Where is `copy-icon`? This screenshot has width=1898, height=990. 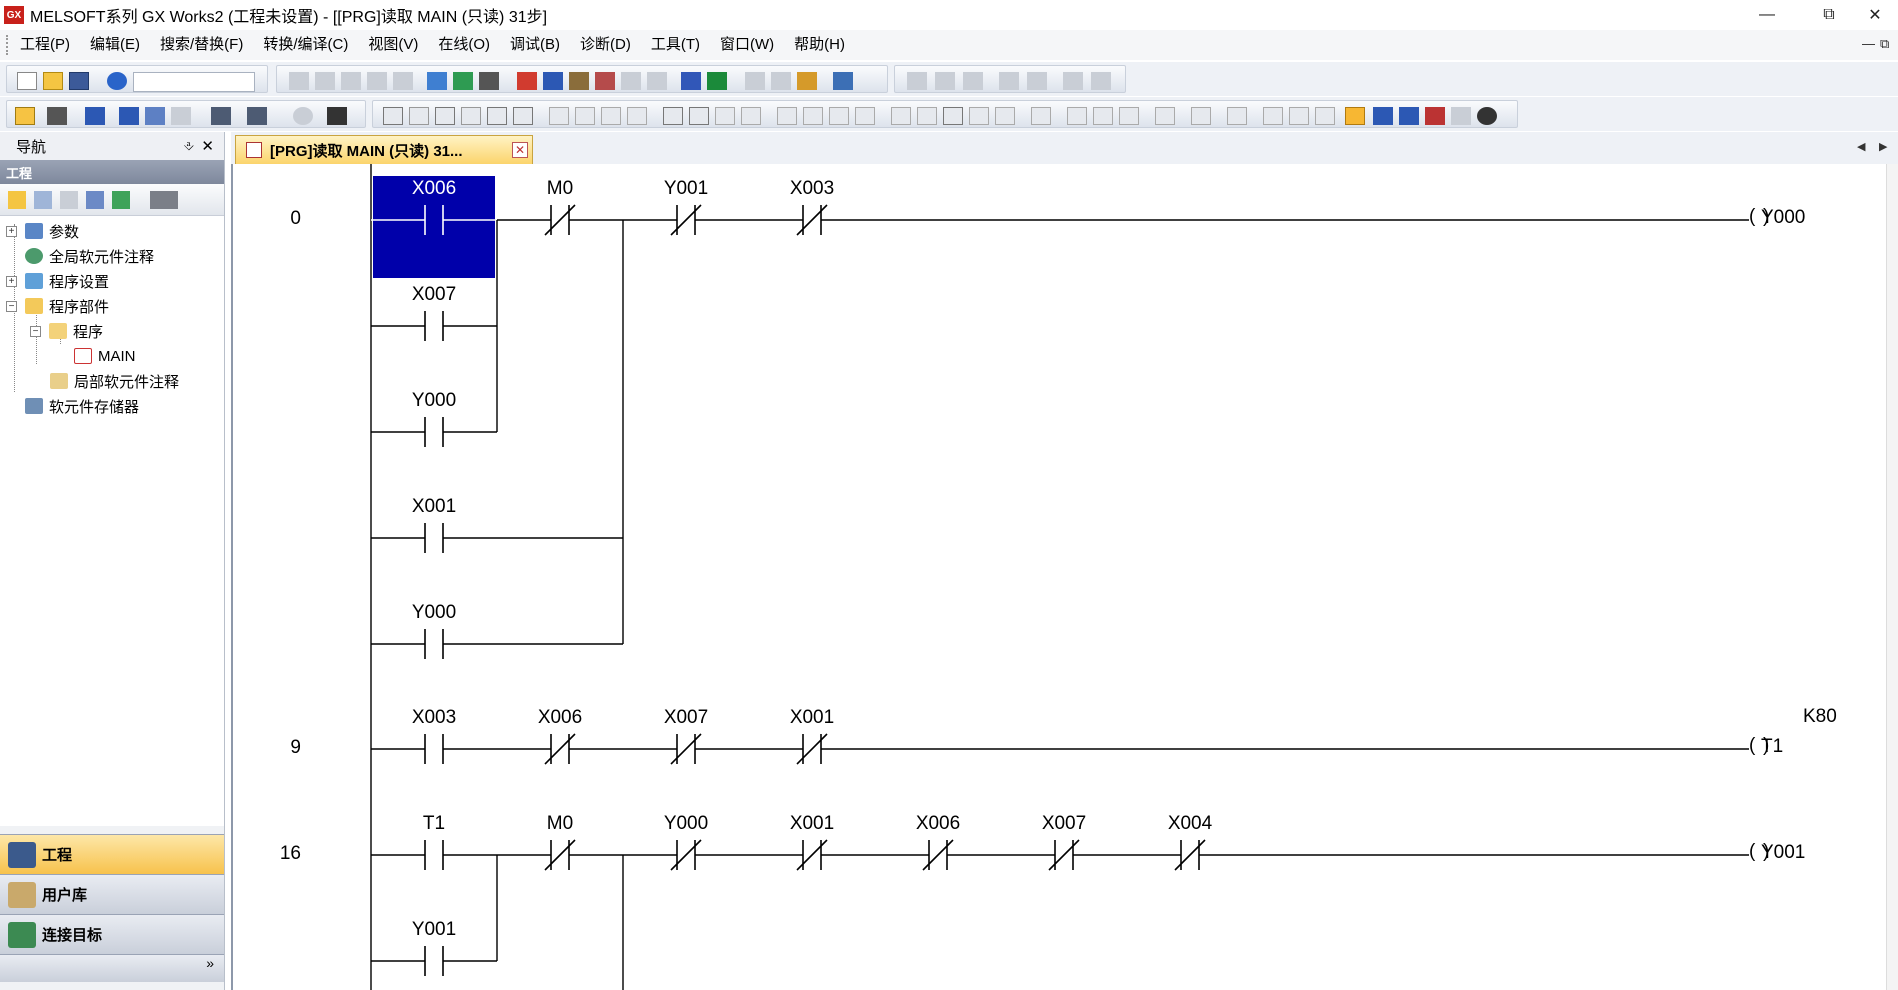
copy-icon is located at coordinates (325, 81).